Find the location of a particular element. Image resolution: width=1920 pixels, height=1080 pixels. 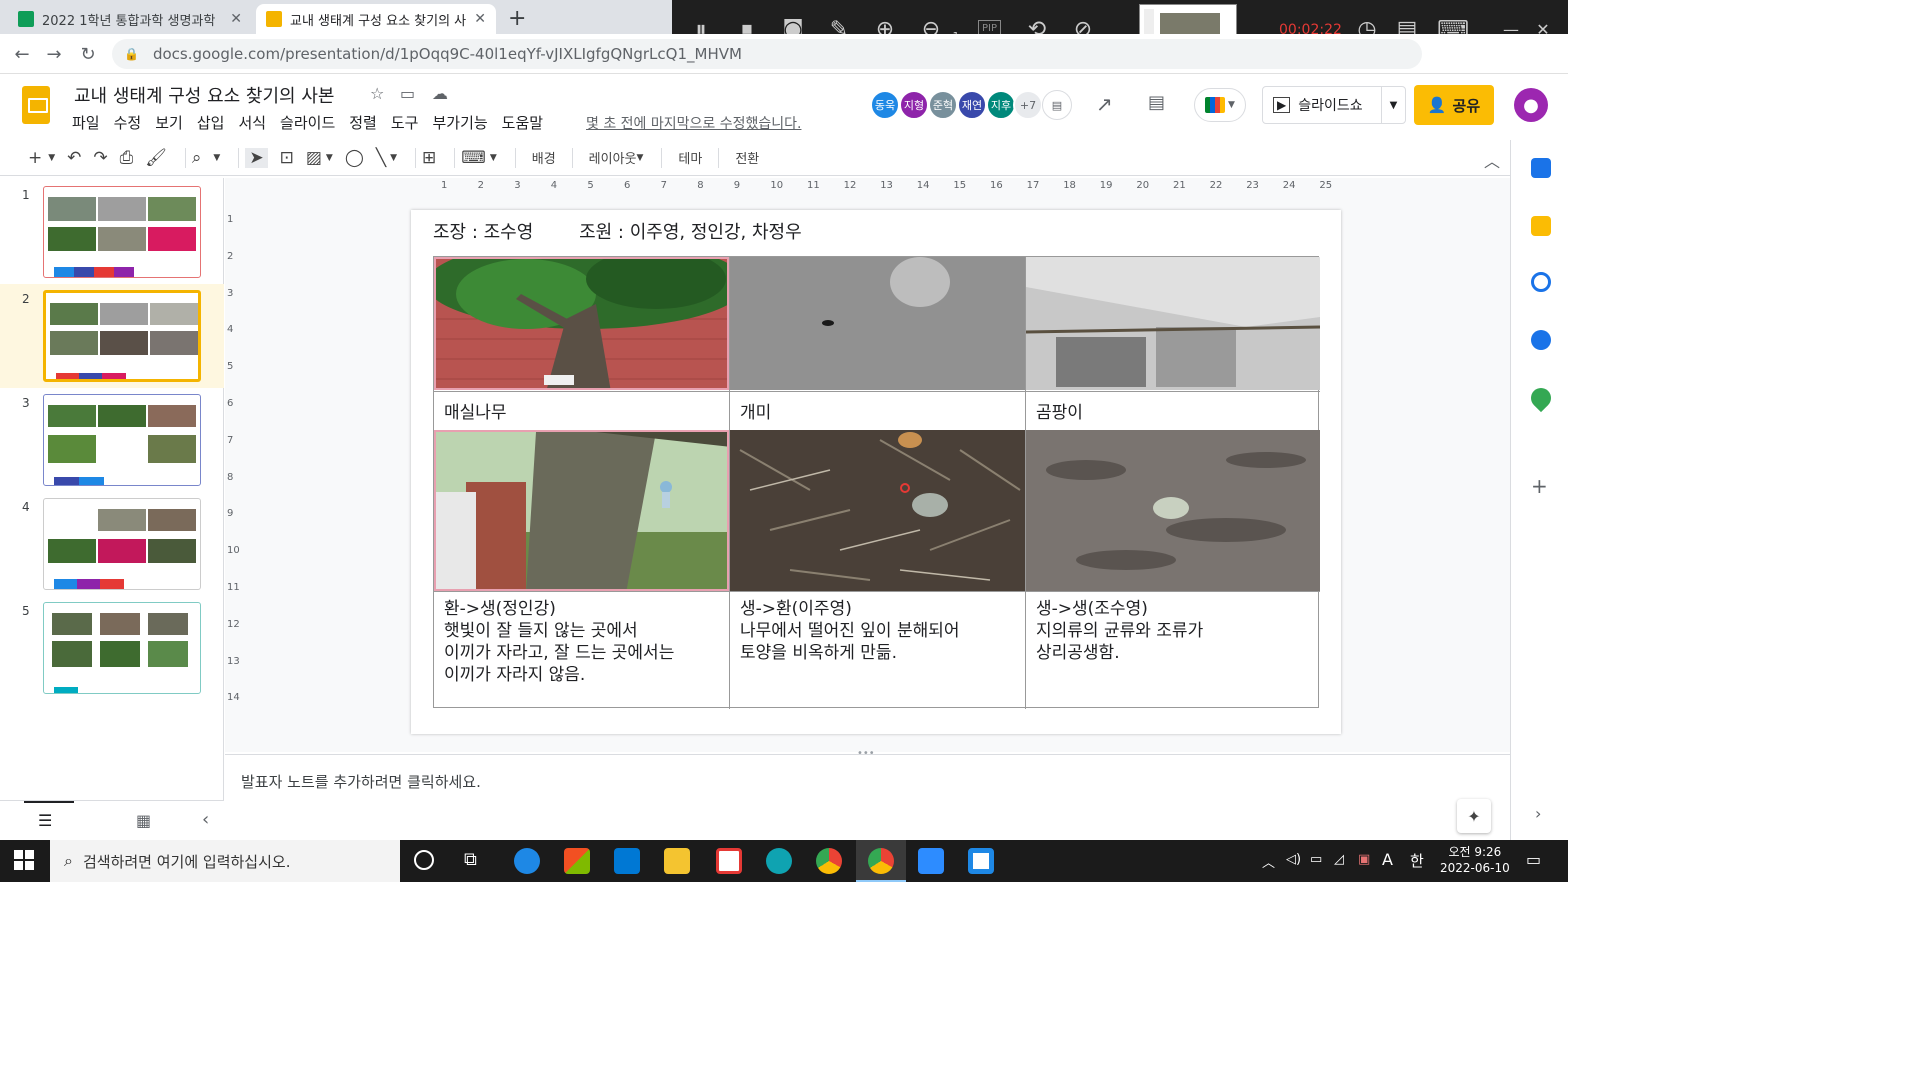

team-members-text: 조장 : 조수영 조원 : 이주영, 정인강, 차정우 is located at coordinates (617, 231).